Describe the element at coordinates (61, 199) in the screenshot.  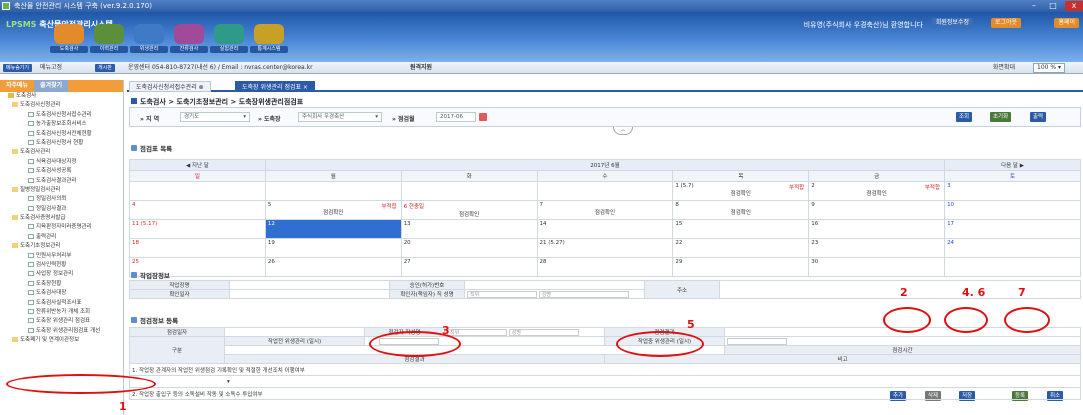
I see `sidebar-item: 정밀검사의뢰` at that location.